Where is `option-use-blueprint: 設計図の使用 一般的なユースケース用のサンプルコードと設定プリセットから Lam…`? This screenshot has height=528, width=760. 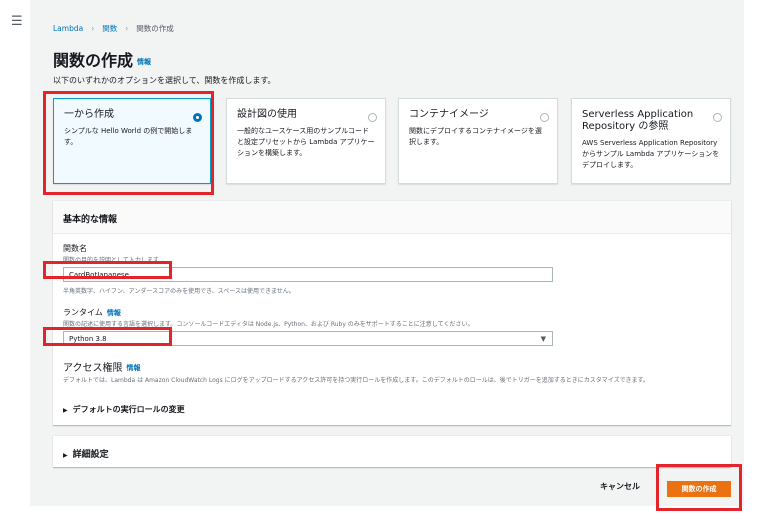
option-use-blueprint: 設計図の使用 一般的なユースケース用のサンプルコードと設定プリセットから Lam… is located at coordinates (306, 141).